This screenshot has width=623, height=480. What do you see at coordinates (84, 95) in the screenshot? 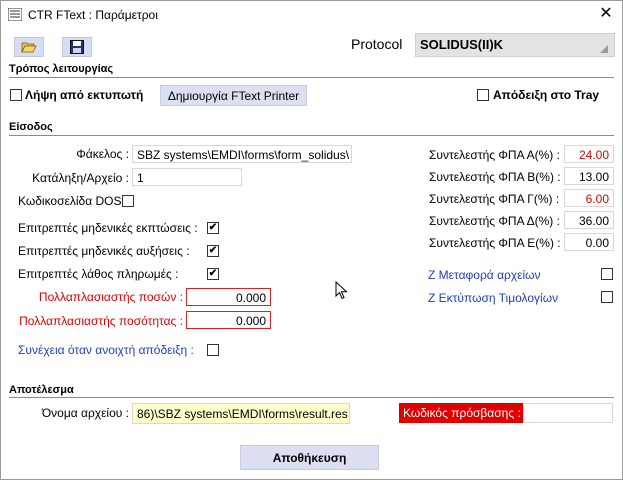
I see `capture-printer-label: Λήψη από εκτυπωτή` at bounding box center [84, 95].